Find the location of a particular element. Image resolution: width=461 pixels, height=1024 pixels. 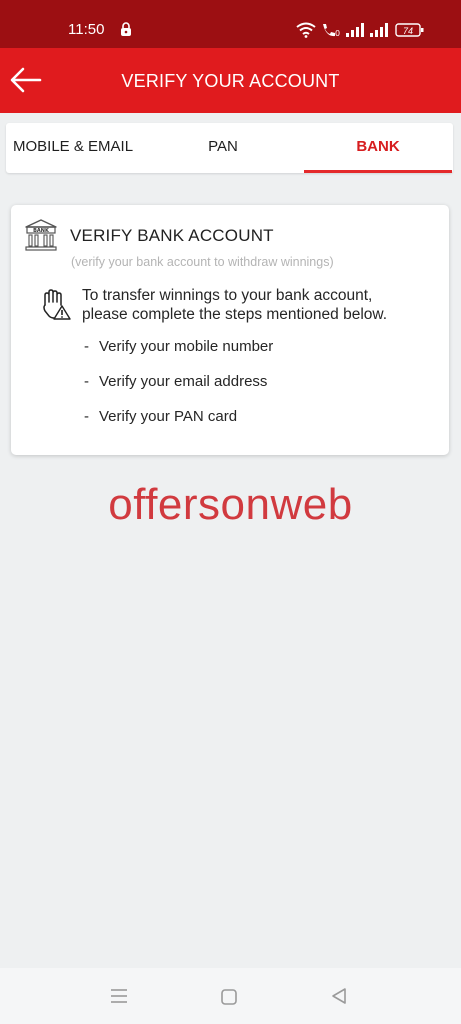

hand-warning-icon is located at coordinates (57, 304).